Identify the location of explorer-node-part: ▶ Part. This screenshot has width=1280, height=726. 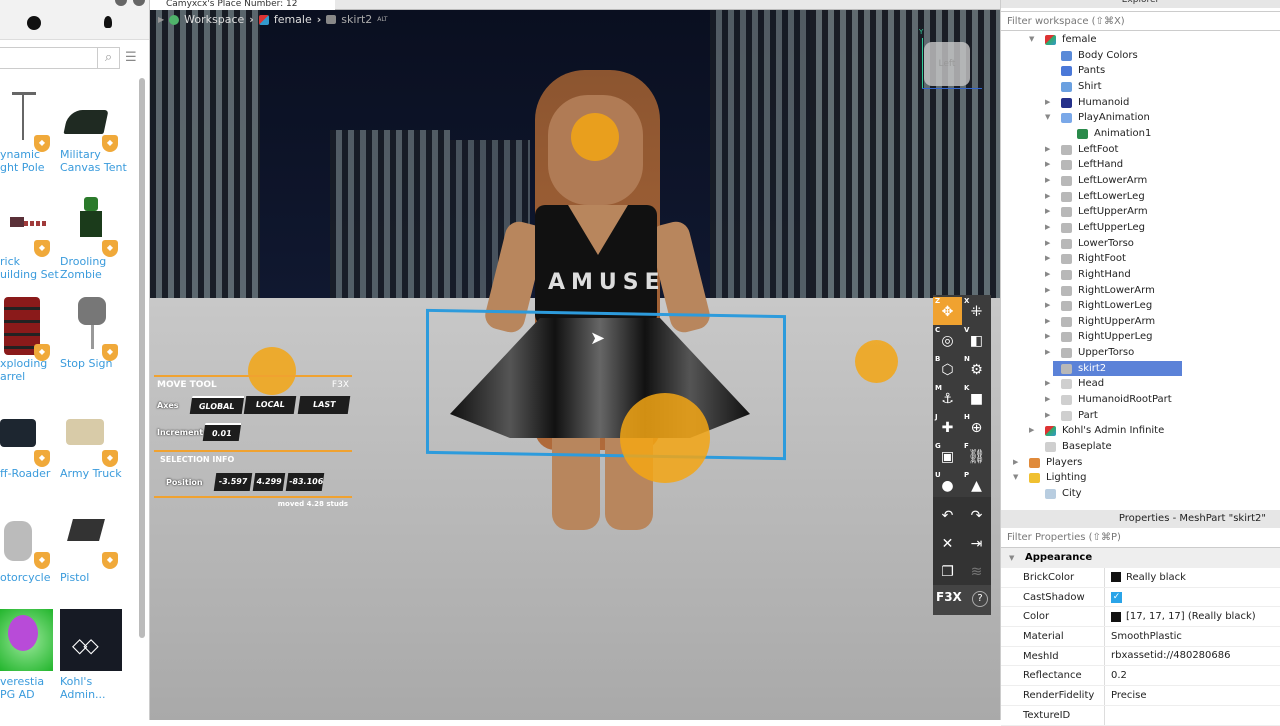
(1140, 416).